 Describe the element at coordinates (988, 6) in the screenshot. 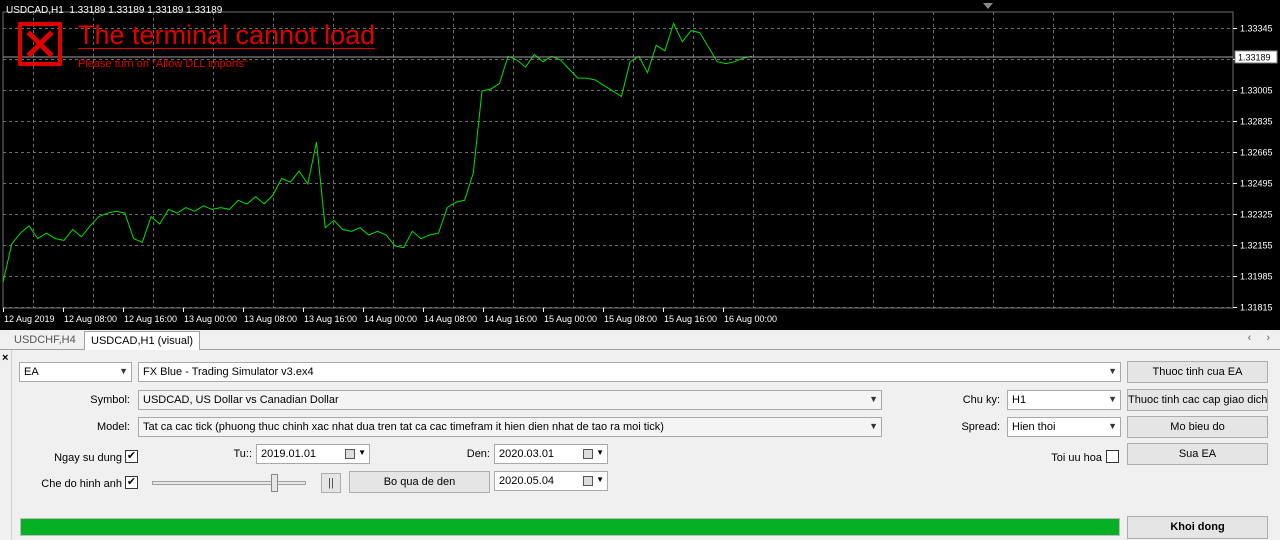

I see `chart-shift-marker` at that location.